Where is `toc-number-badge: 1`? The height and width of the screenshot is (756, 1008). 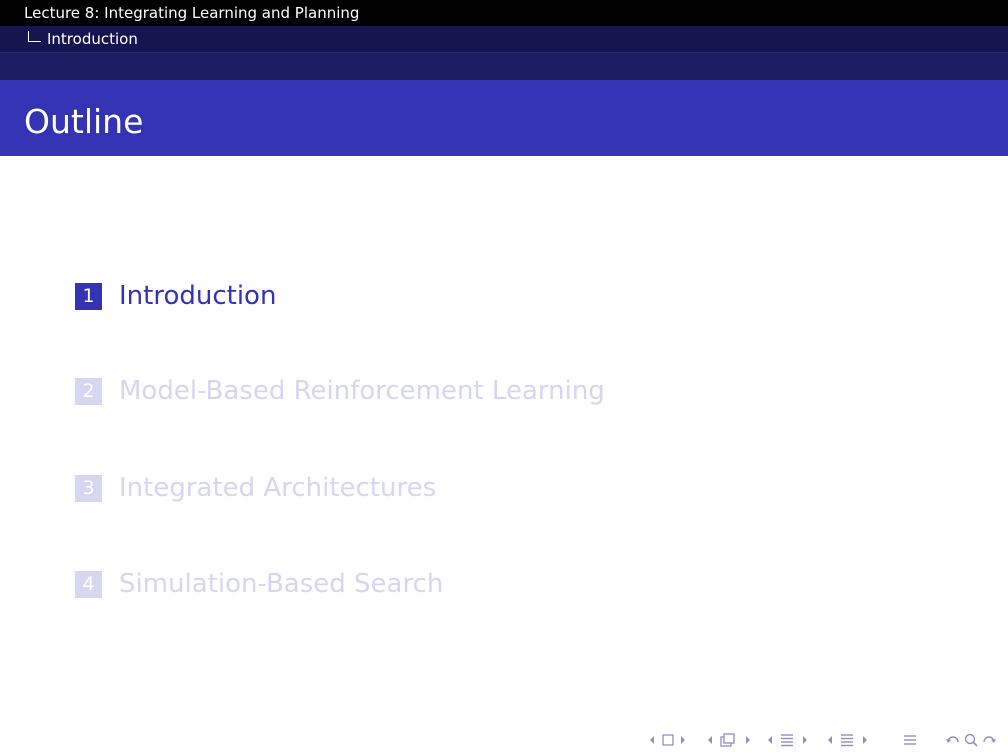
toc-number-badge: 1 is located at coordinates (88, 296).